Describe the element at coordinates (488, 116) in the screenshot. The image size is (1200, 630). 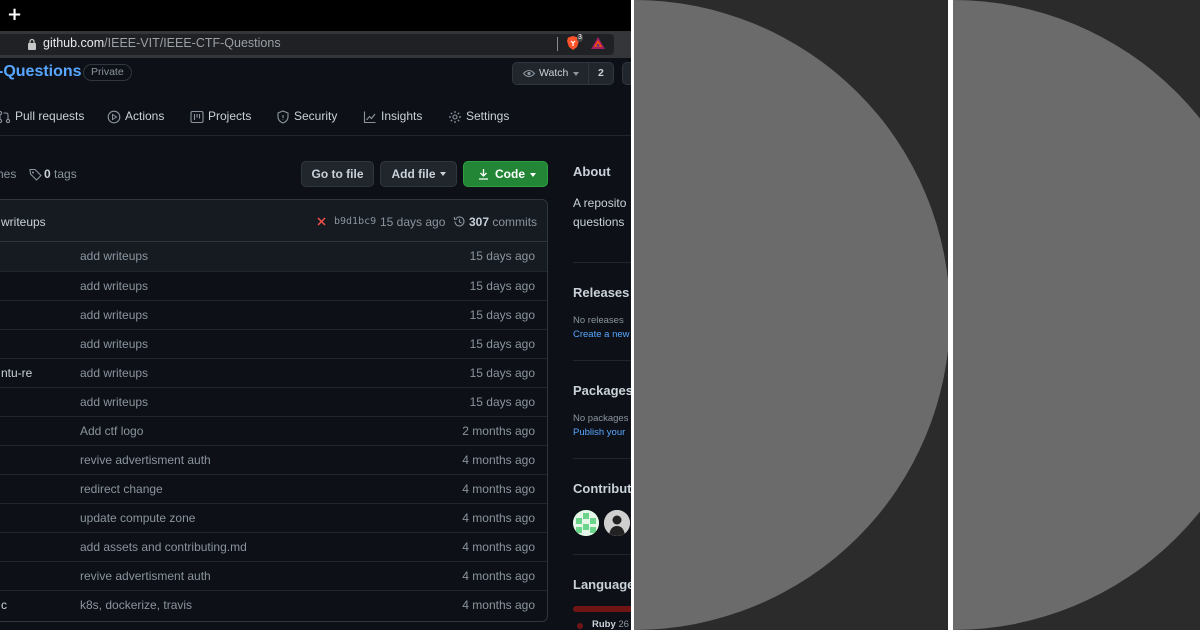
I see `tab-label: Settings` at that location.